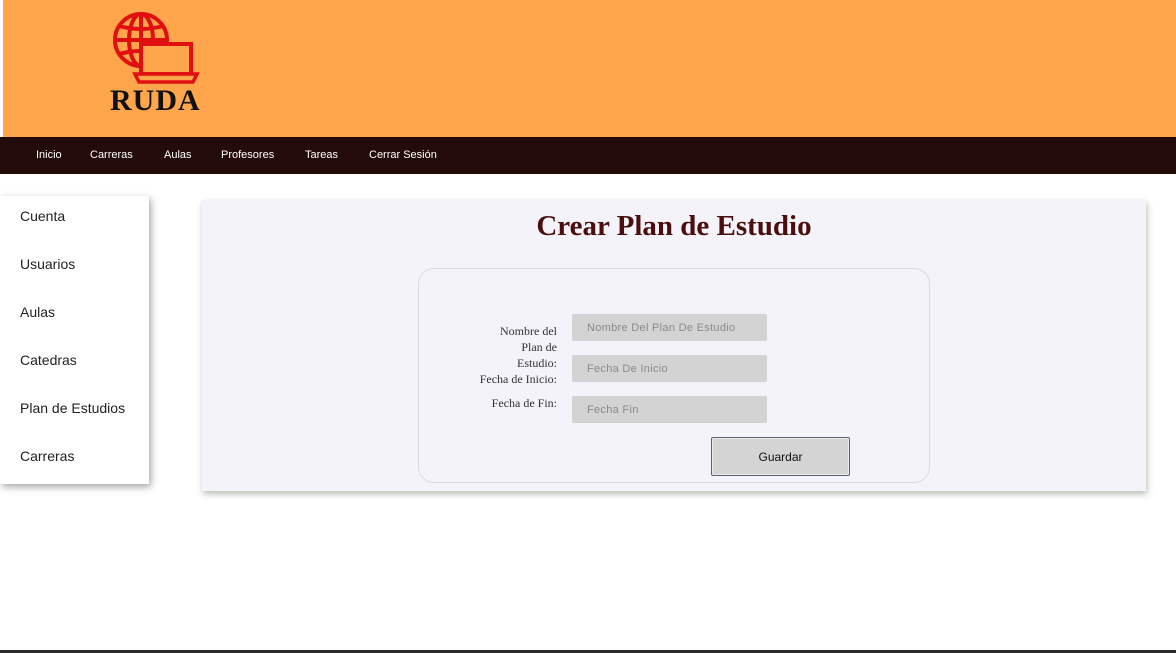  What do you see at coordinates (49, 155) in the screenshot?
I see `nav-item-inicio: Inicio` at bounding box center [49, 155].